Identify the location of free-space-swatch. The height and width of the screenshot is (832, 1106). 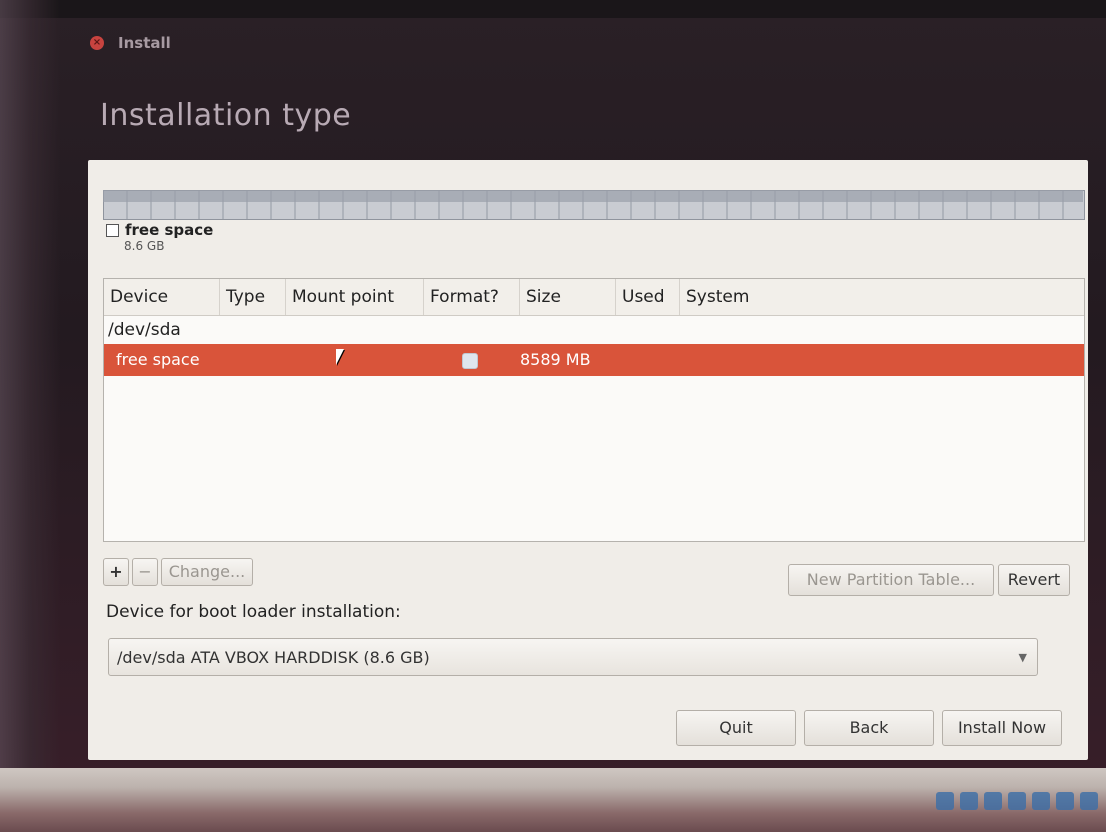
(112, 230).